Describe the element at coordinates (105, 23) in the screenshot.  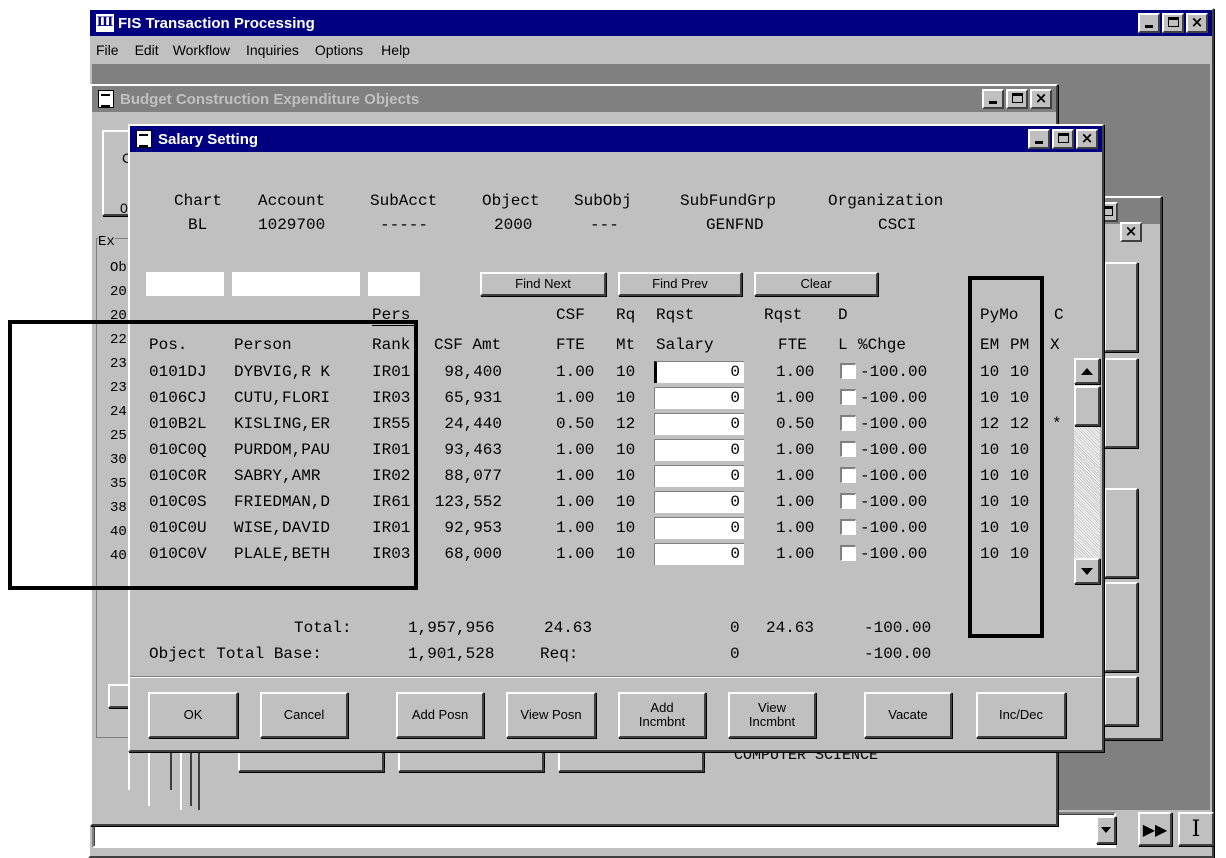
I see `app-logo-icon: Ш` at that location.